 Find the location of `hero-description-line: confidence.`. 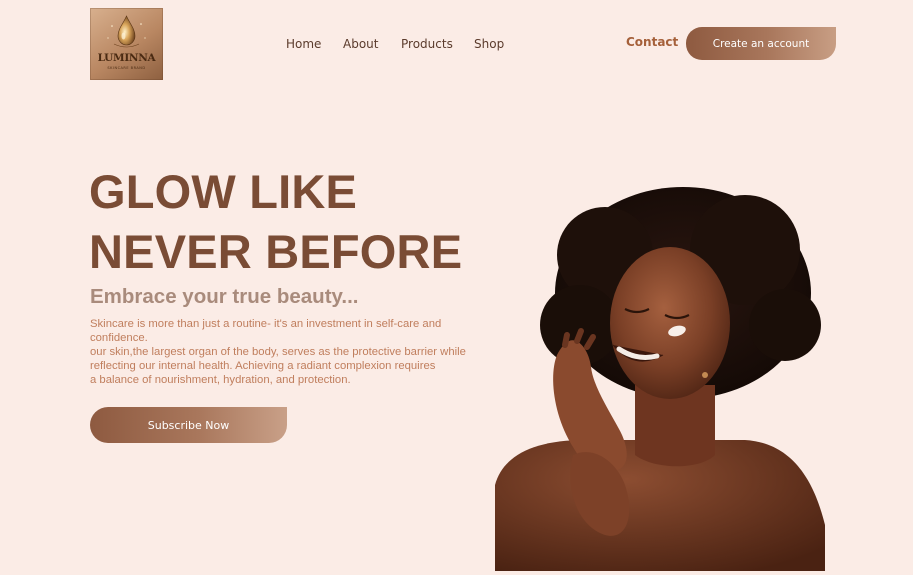

hero-description-line: confidence. is located at coordinates (119, 338).